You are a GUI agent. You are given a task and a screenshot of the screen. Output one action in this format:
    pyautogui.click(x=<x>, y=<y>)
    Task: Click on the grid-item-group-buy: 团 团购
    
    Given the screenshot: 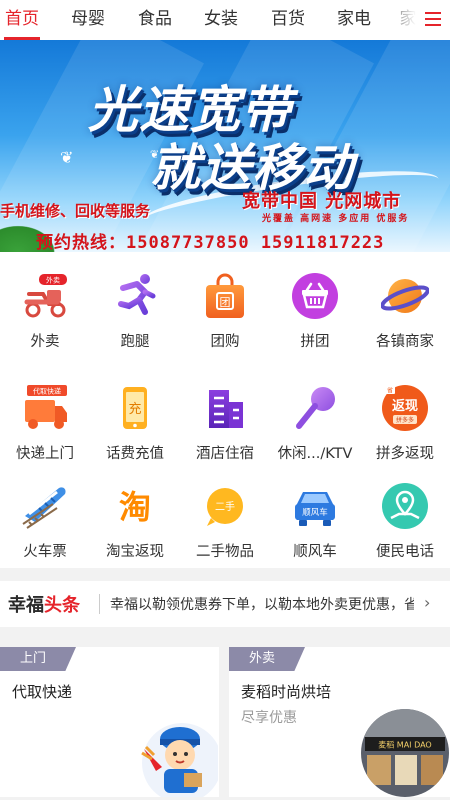 What is the action you would take?
    pyautogui.click(x=225, y=302)
    